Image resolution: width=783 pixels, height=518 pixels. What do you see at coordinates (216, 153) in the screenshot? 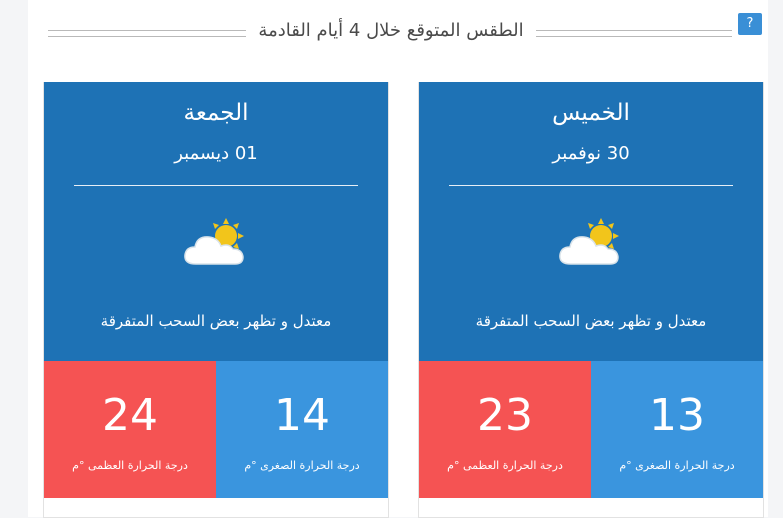
I see `forecast-date: 01 ديسمبر` at bounding box center [216, 153].